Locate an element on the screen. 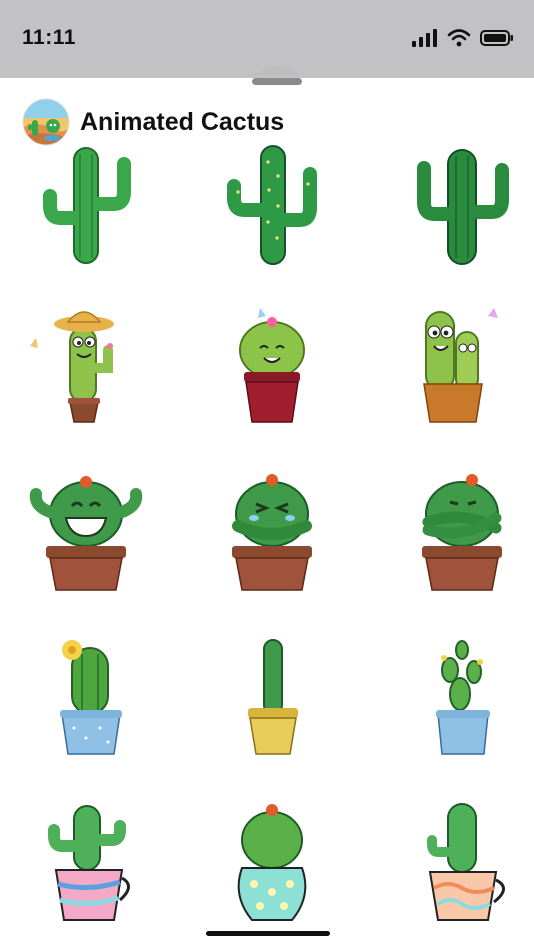  wifi-icon is located at coordinates (459, 38).